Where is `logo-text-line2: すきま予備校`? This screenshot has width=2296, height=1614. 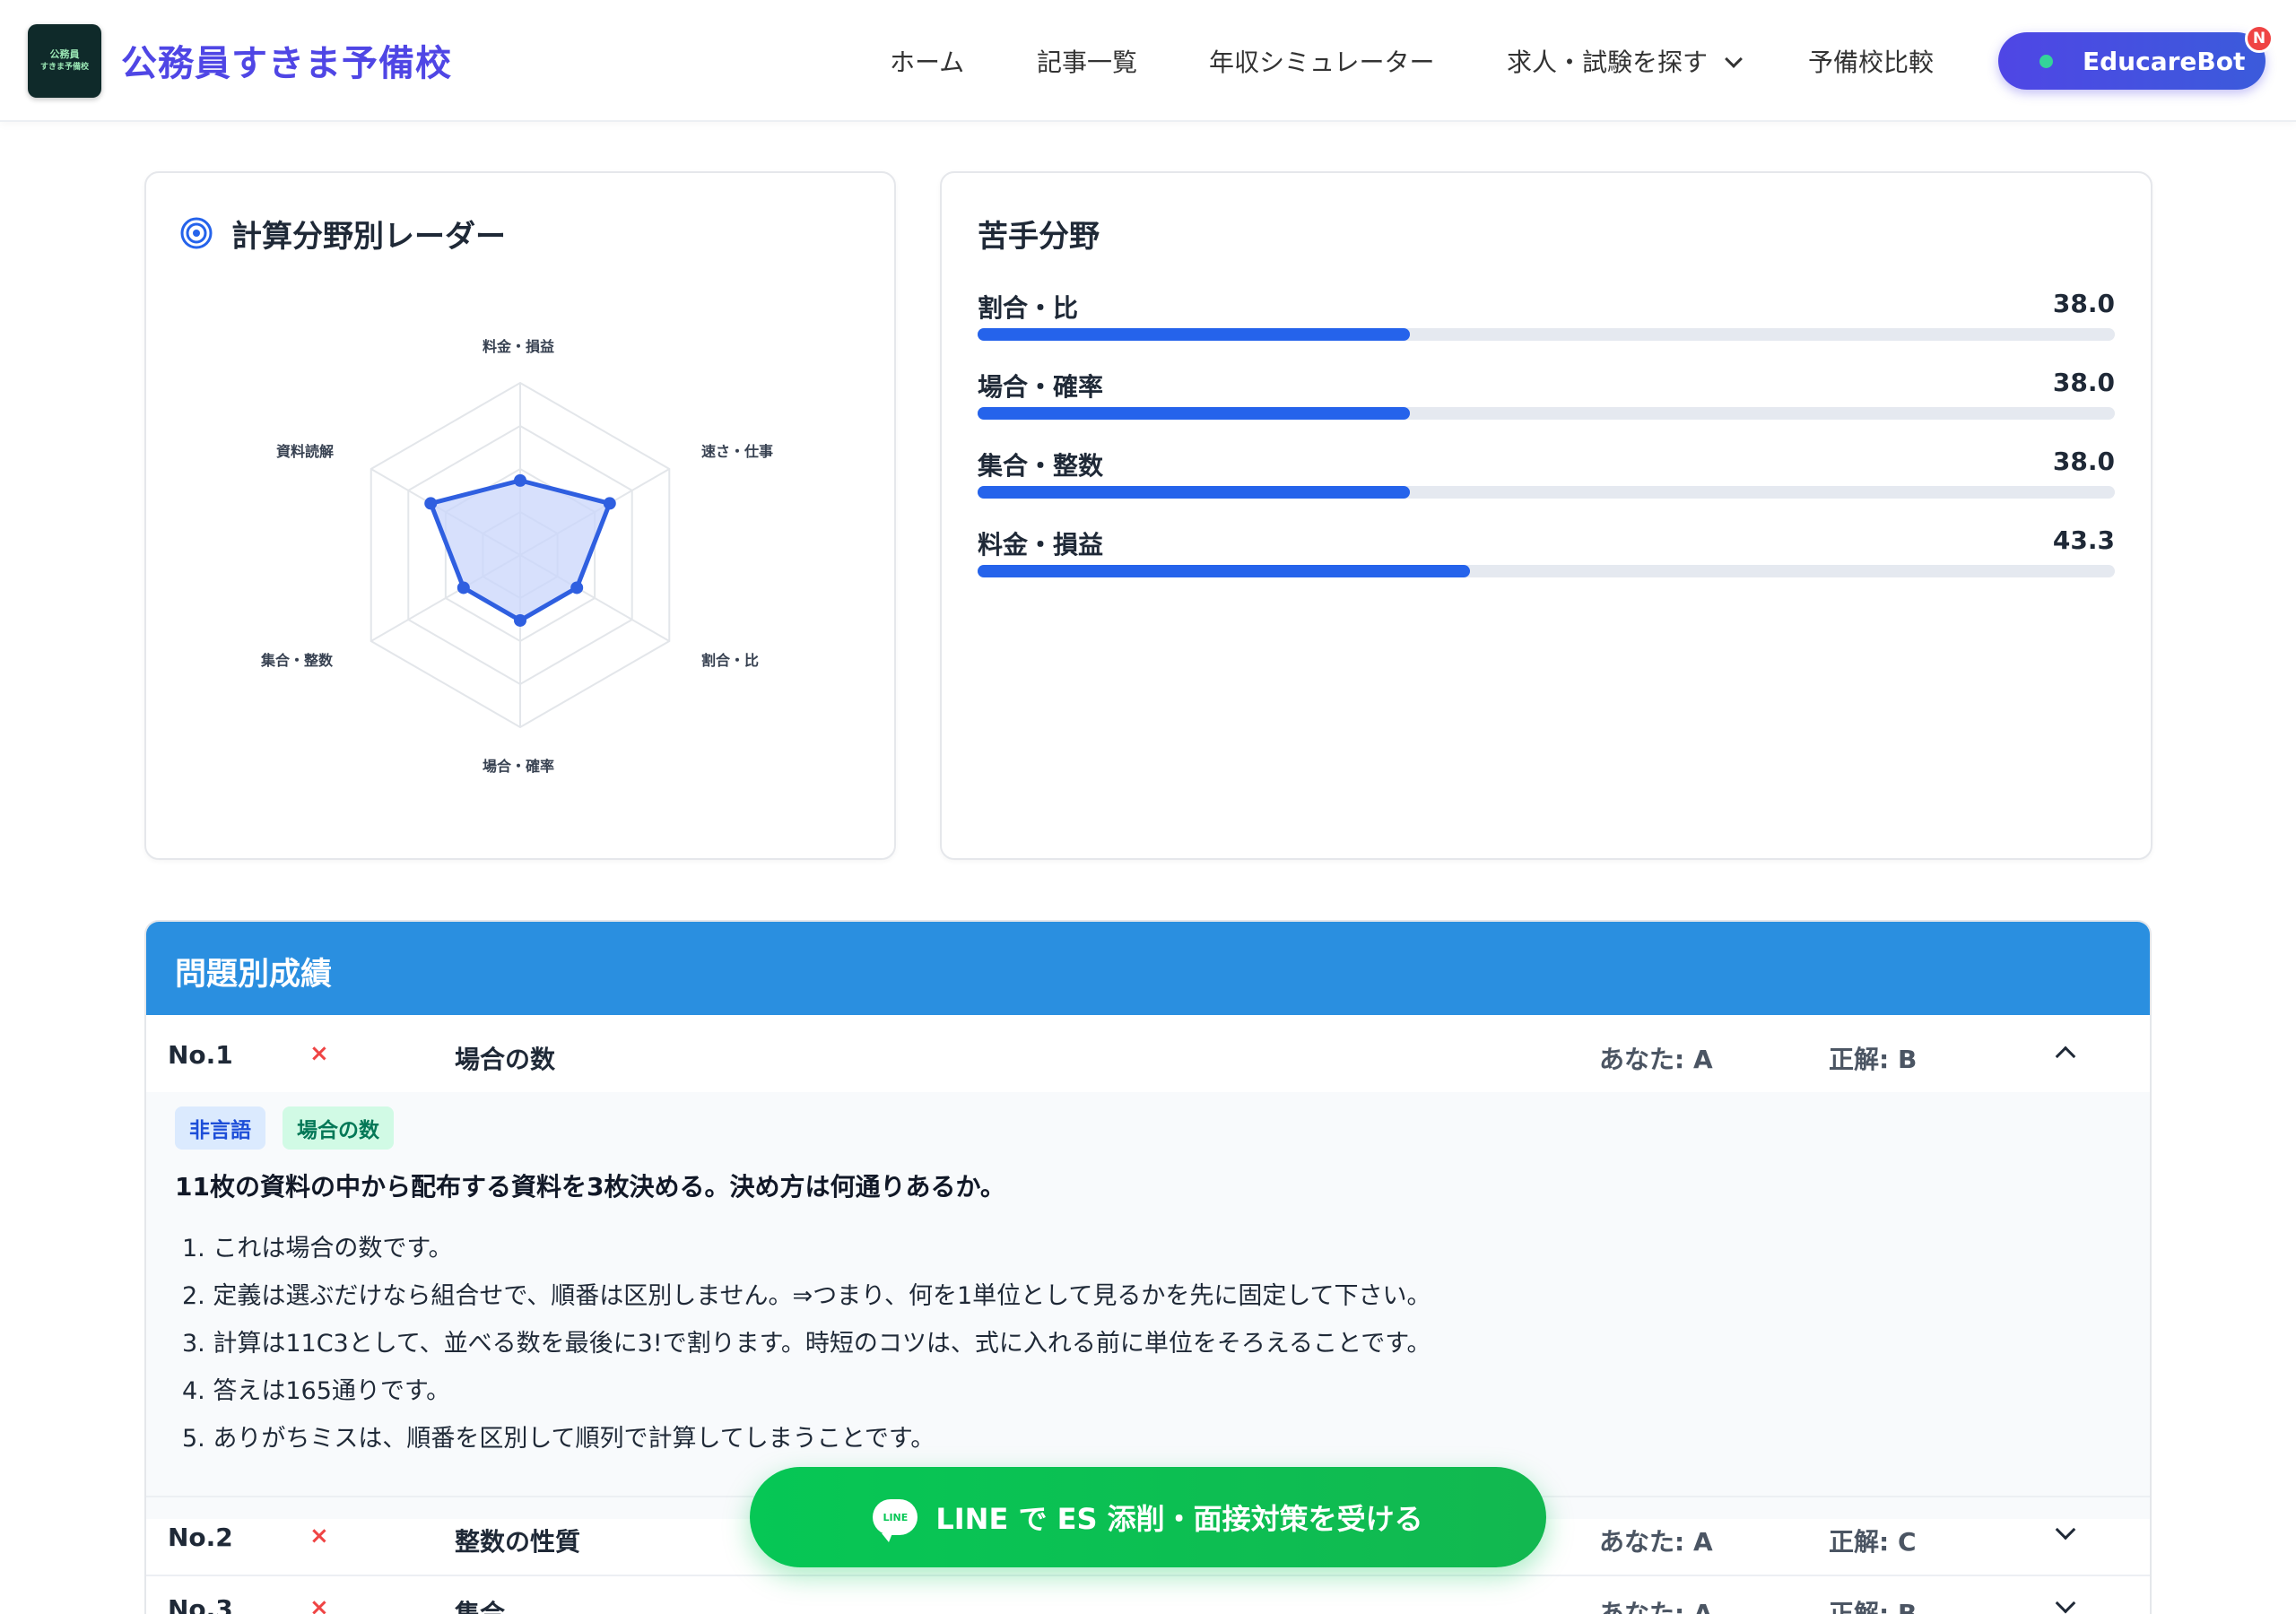
logo-text-line2: すきま予備校 is located at coordinates (64, 67).